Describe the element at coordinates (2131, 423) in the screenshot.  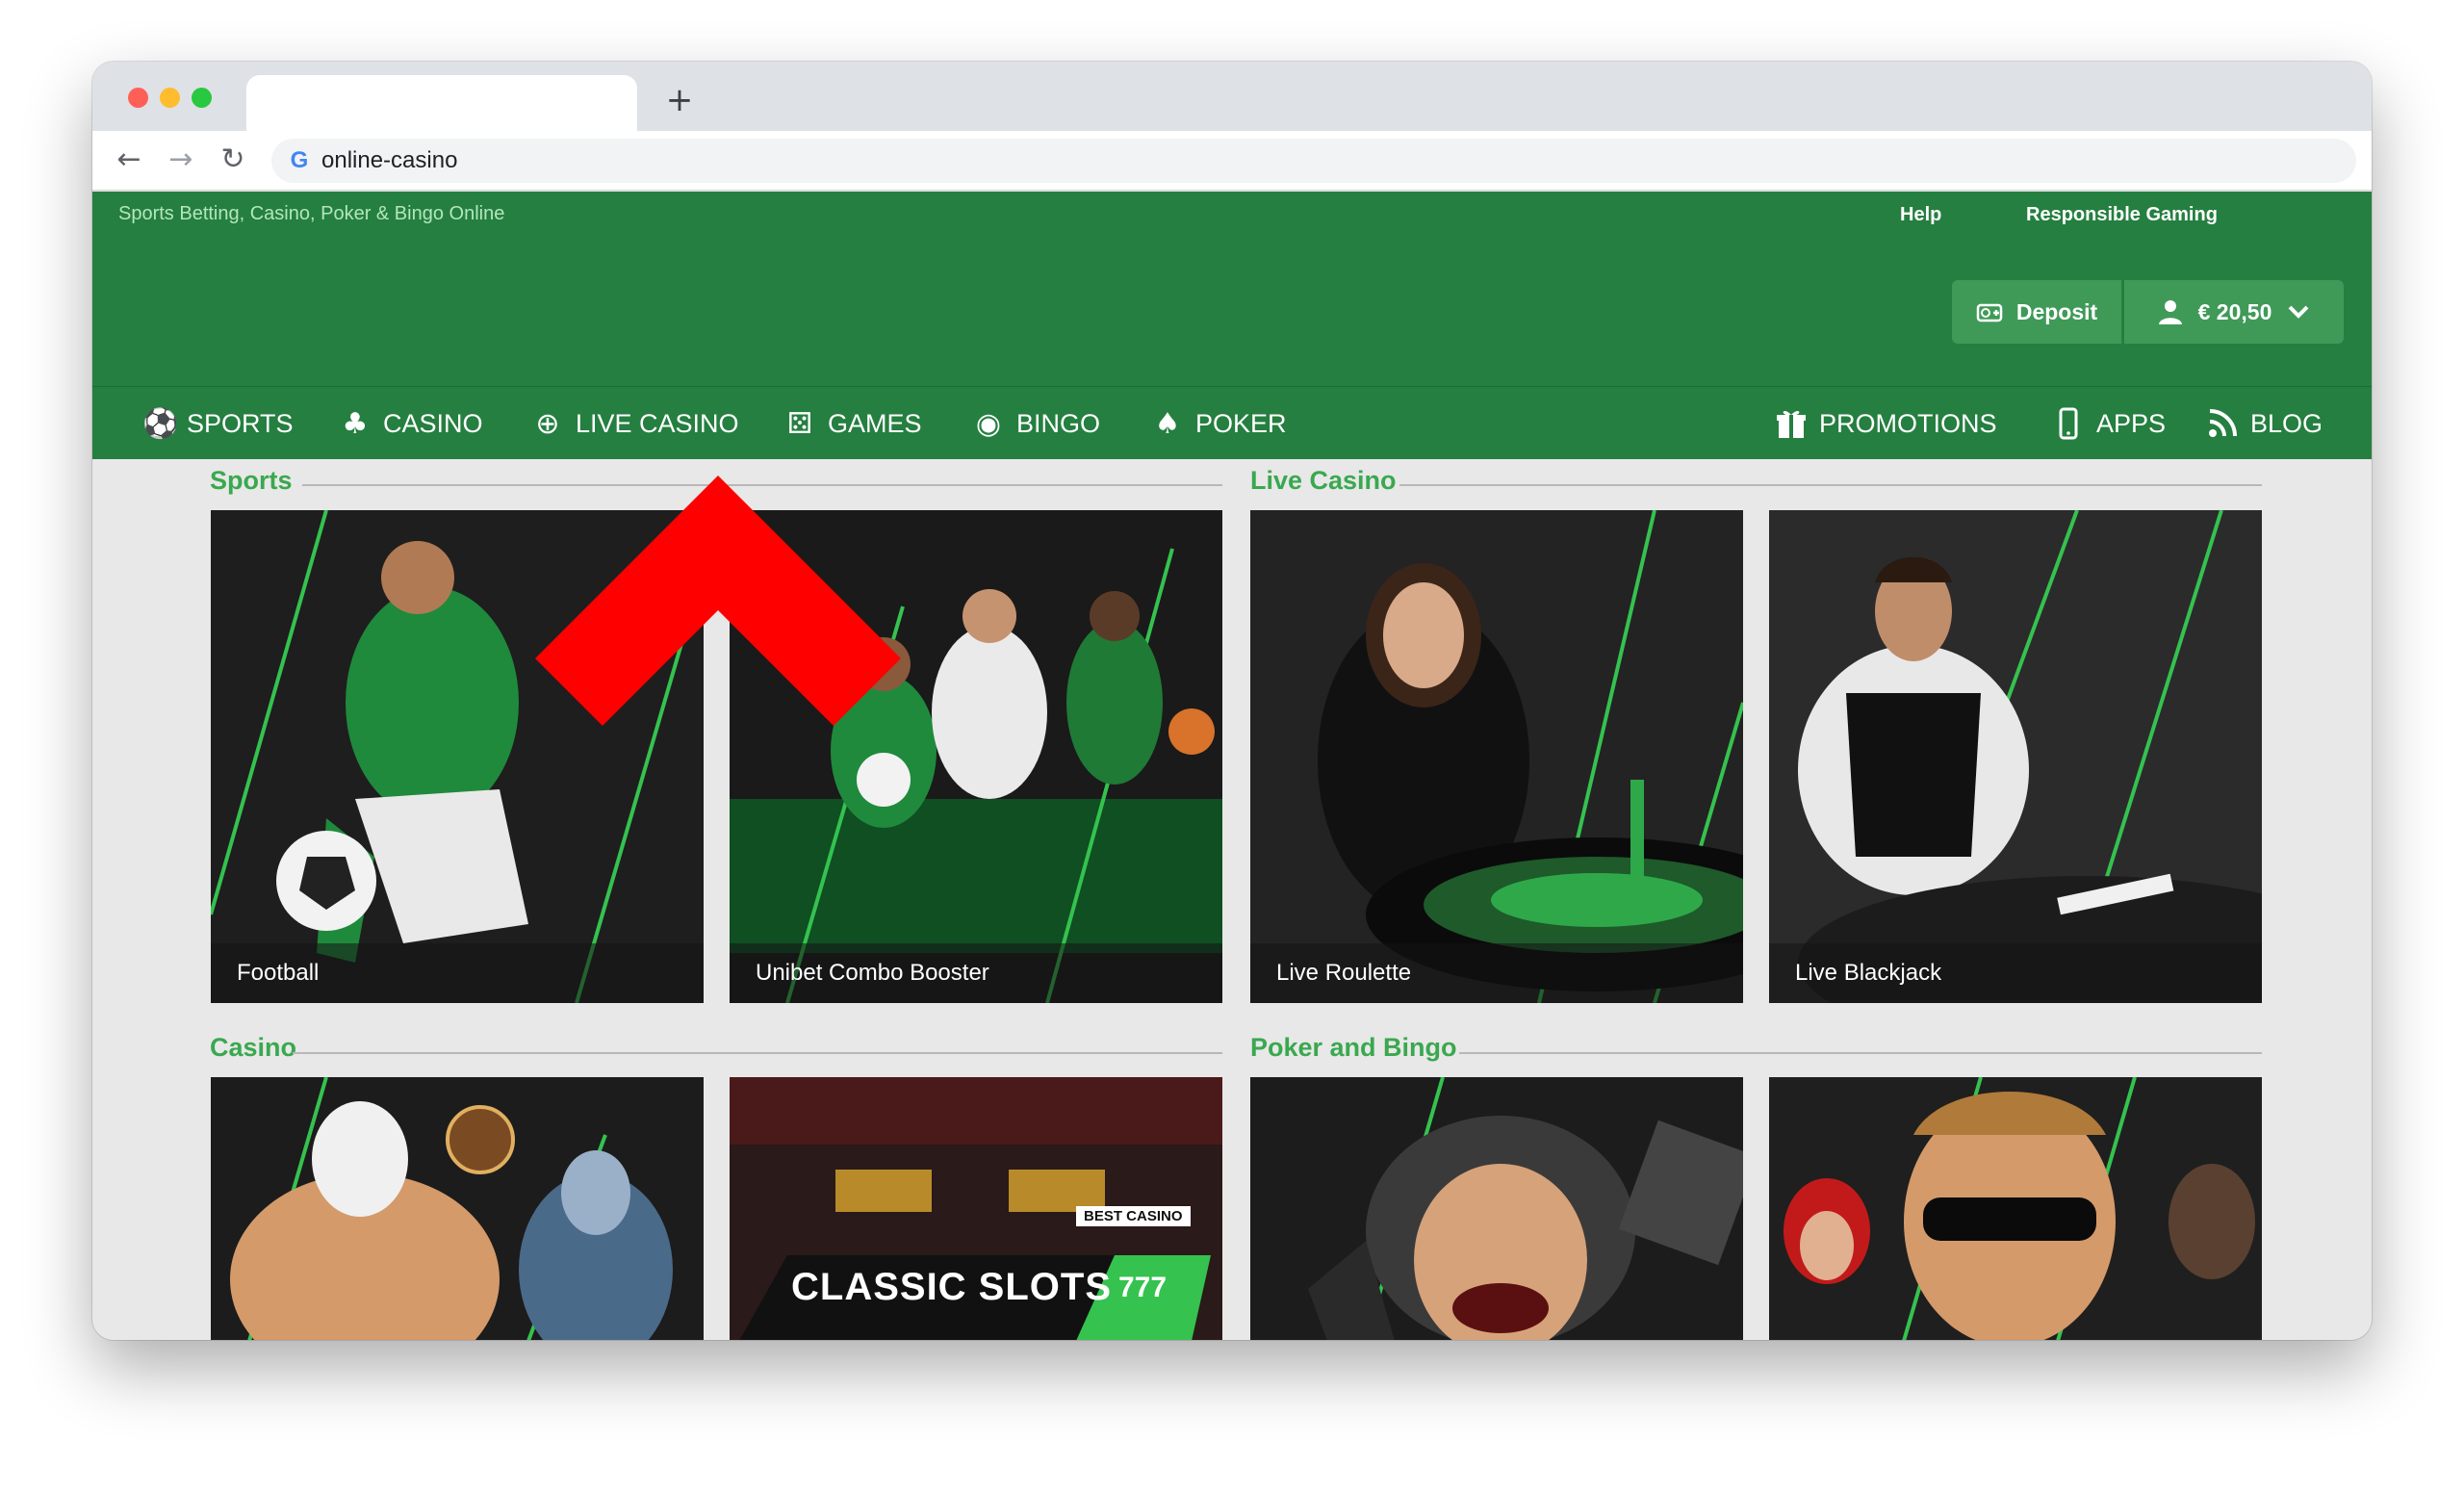
I see `nav-label: APPS` at that location.